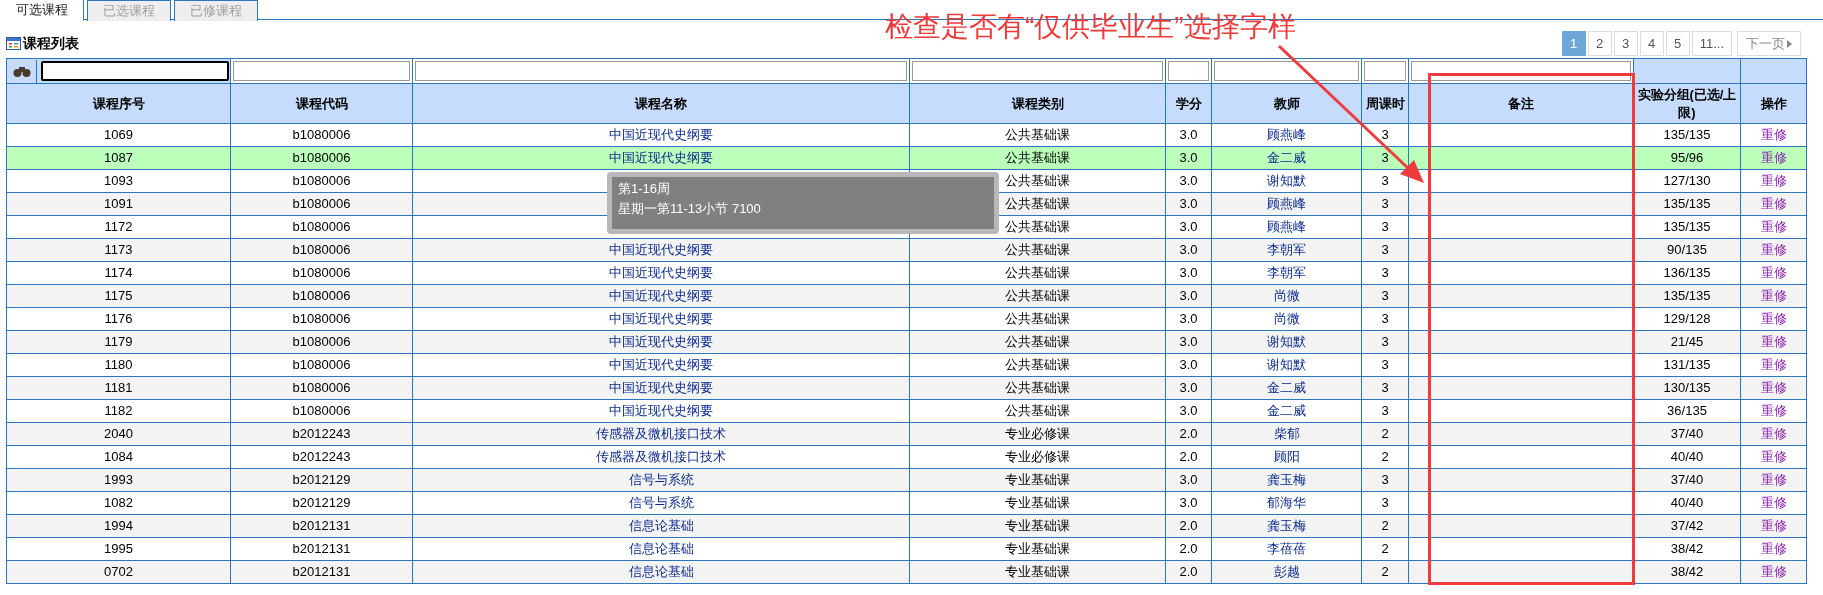  Describe the element at coordinates (1286, 457) in the screenshot. I see `teacher-link: 顾阳` at that location.